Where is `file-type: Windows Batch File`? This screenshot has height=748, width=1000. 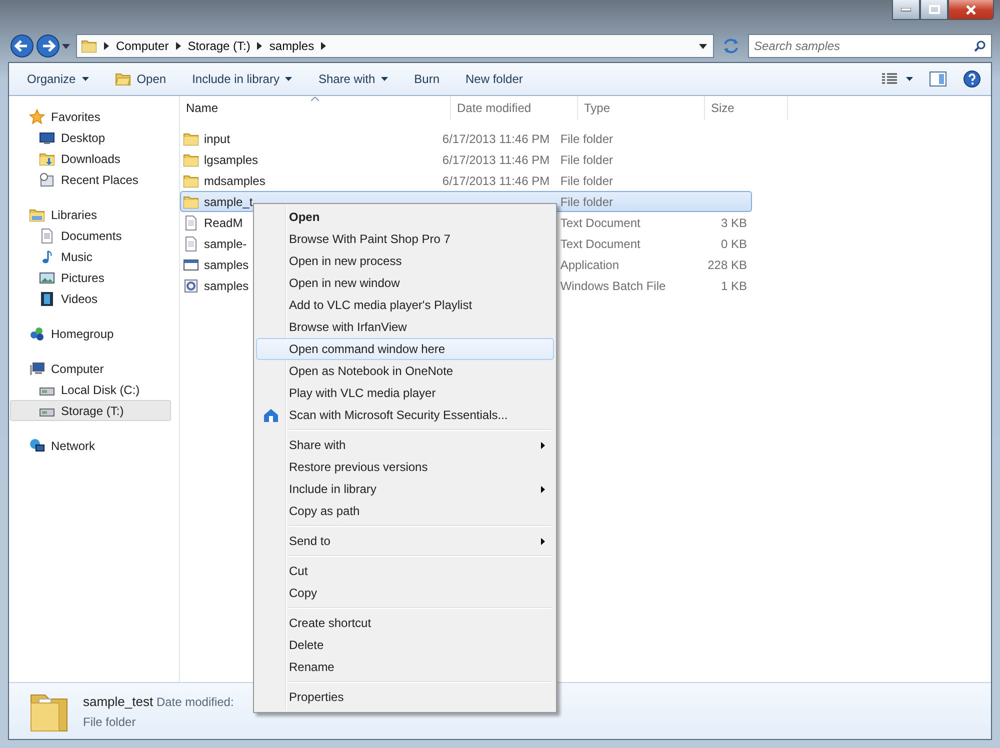
file-type: Windows Batch File is located at coordinates (613, 285).